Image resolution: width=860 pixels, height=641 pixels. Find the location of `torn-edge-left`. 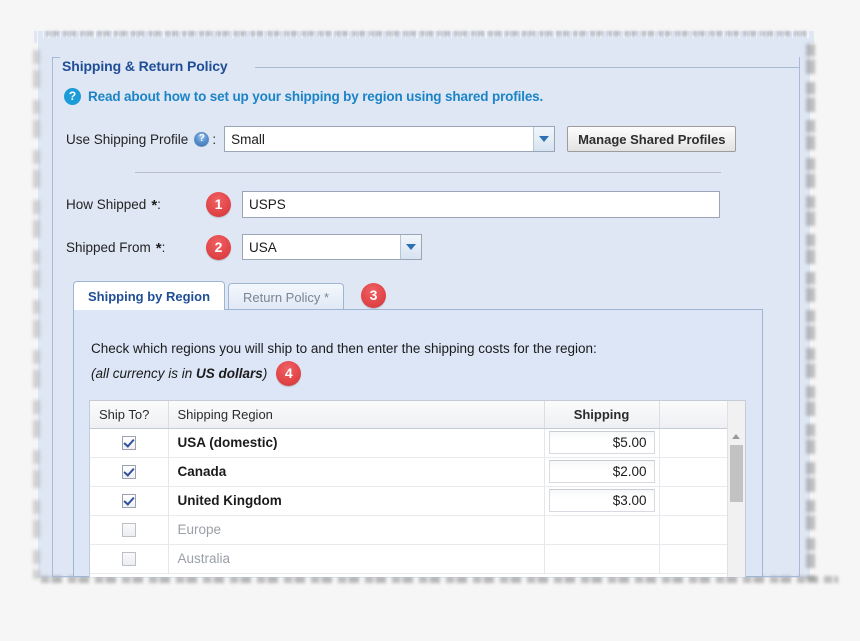

torn-edge-left is located at coordinates (36, 311).